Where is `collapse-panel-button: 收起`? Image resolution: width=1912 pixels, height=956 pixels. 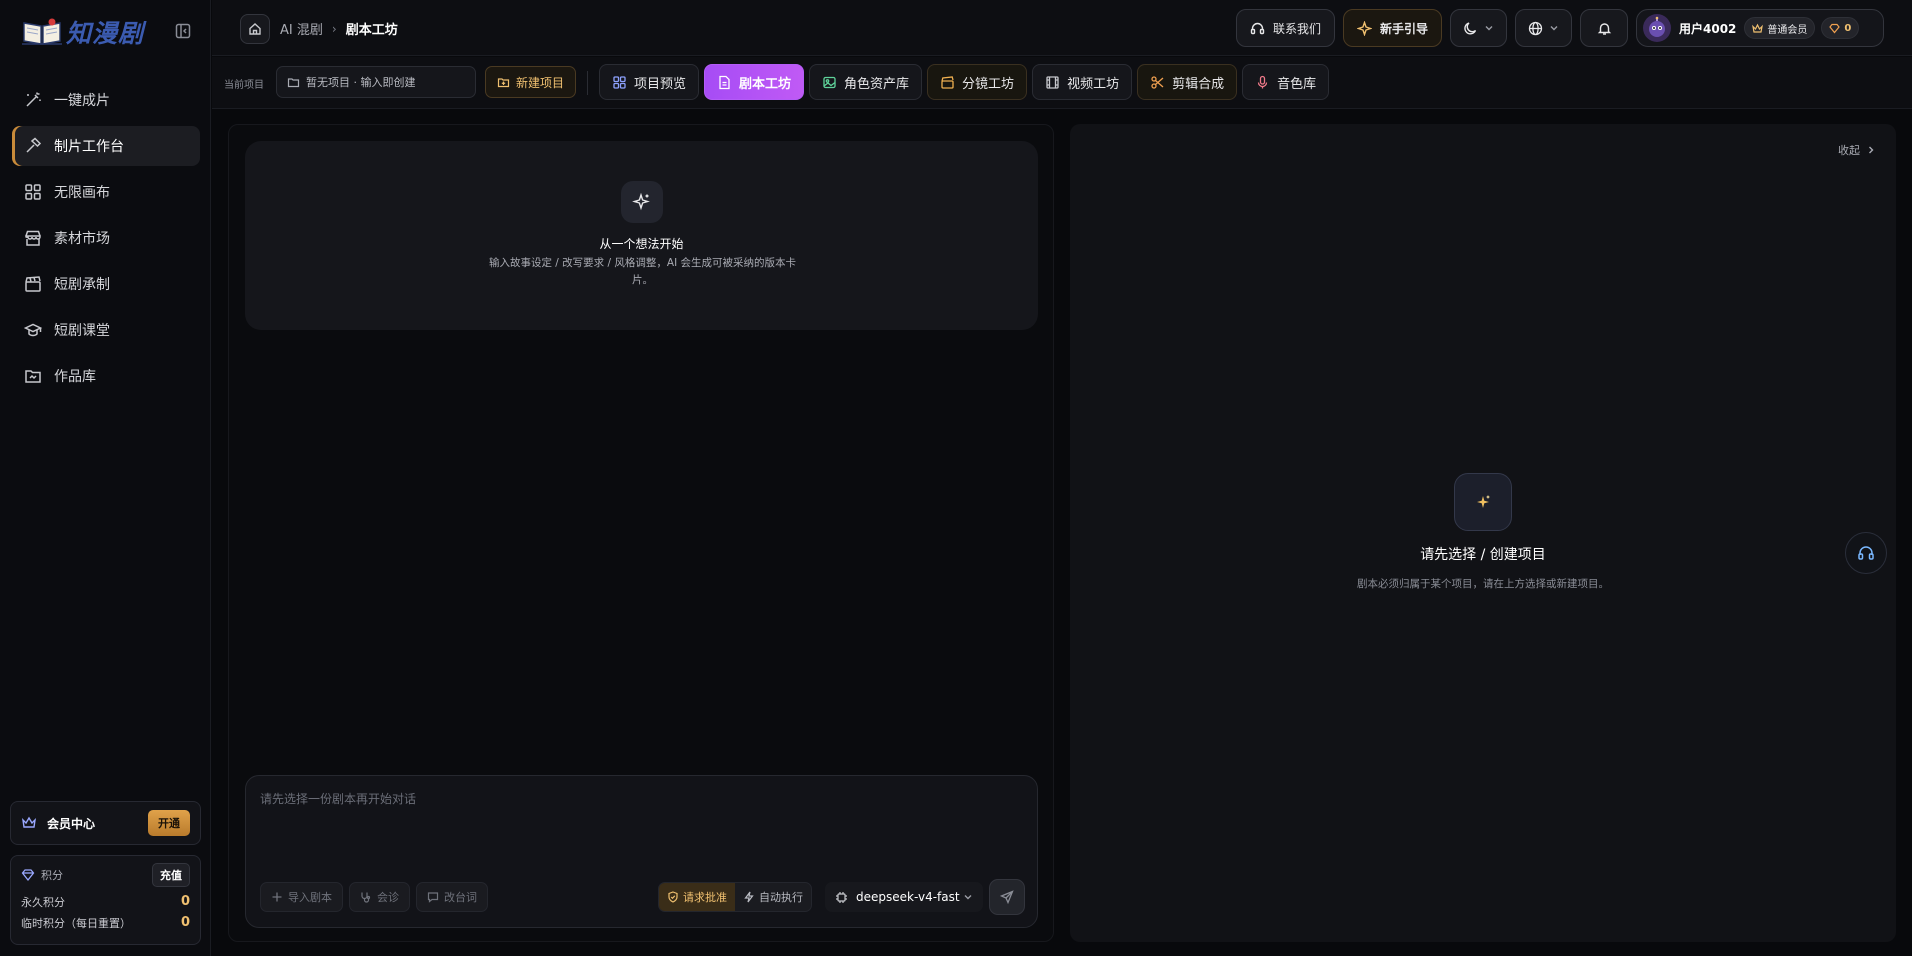
collapse-panel-button: 收起 is located at coordinates (1857, 150).